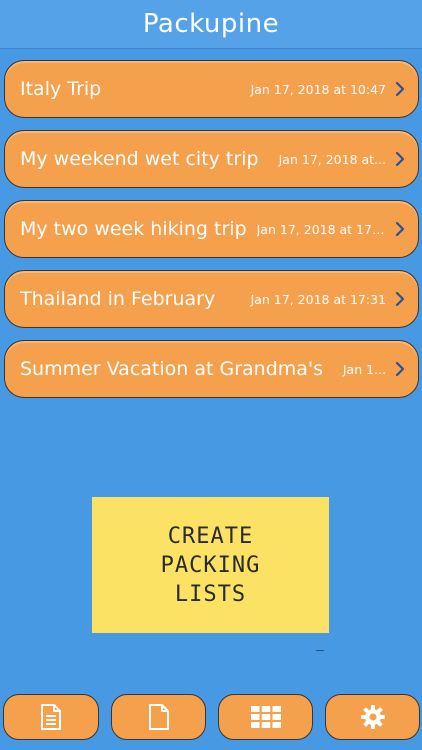 The width and height of the screenshot is (422, 750). What do you see at coordinates (61, 89) in the screenshot?
I see `trip-name: Italy Trip` at bounding box center [61, 89].